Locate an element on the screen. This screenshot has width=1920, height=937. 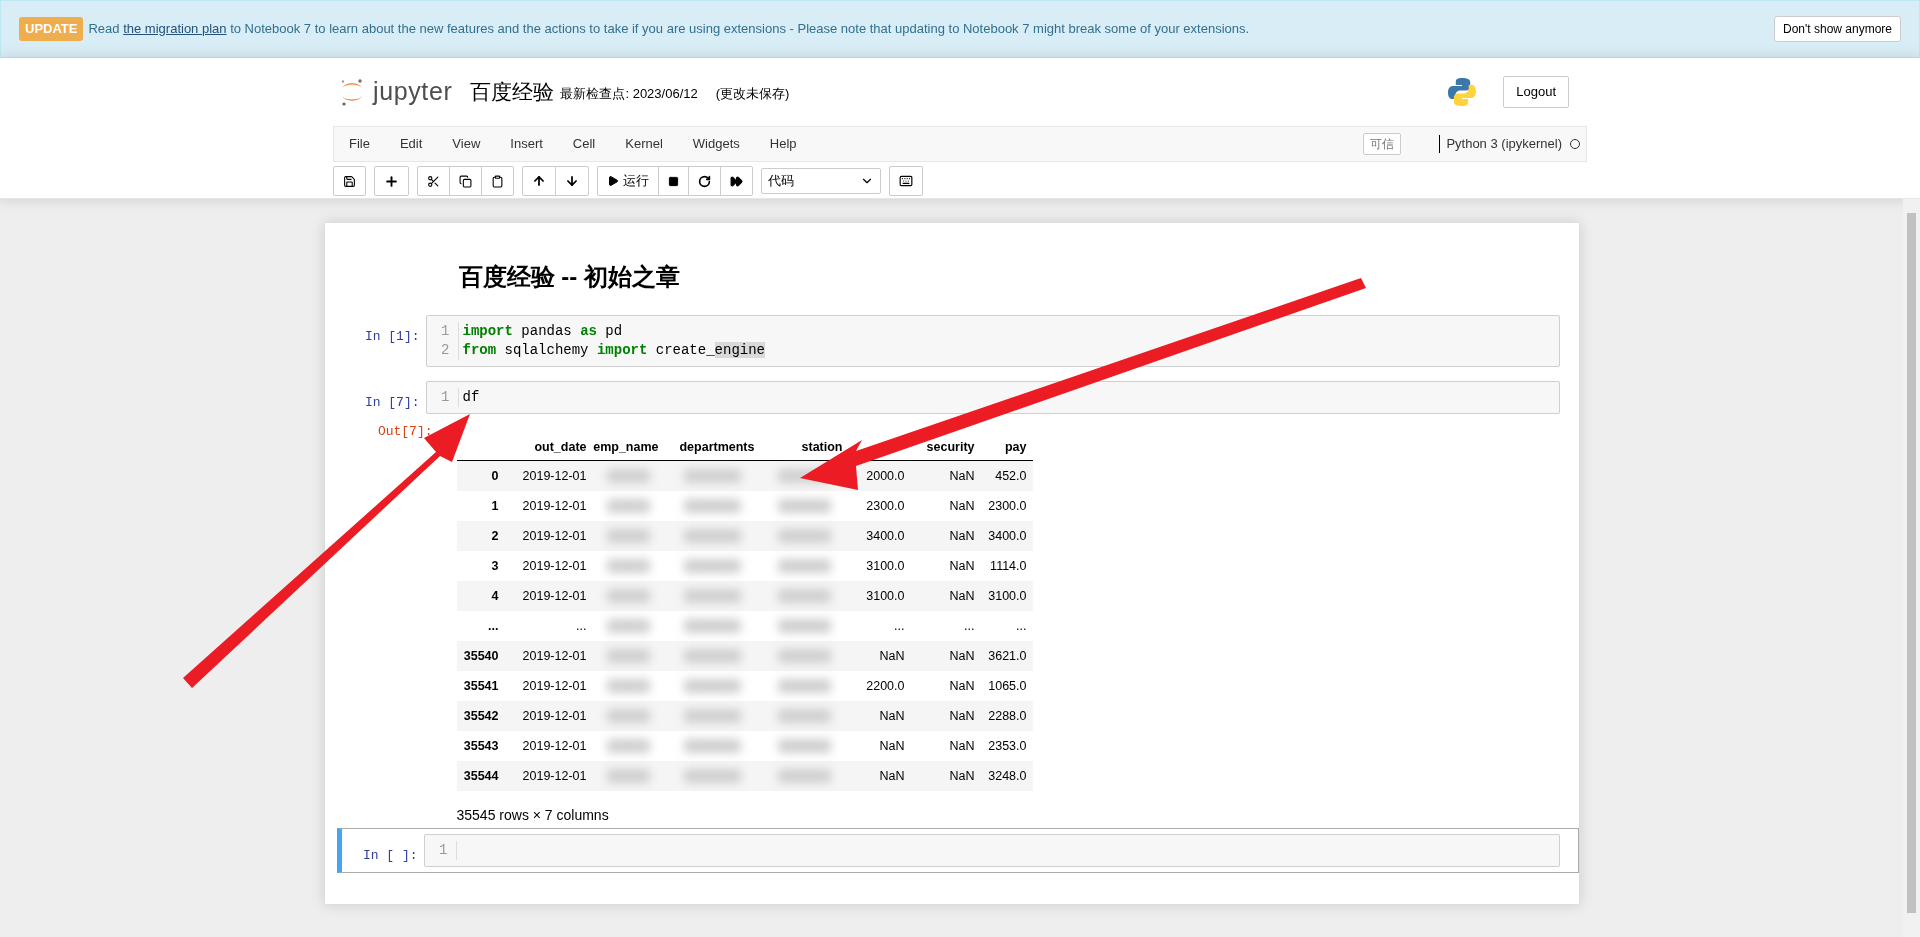
table-cell-text: 3621.0 is located at coordinates (1007, 656).